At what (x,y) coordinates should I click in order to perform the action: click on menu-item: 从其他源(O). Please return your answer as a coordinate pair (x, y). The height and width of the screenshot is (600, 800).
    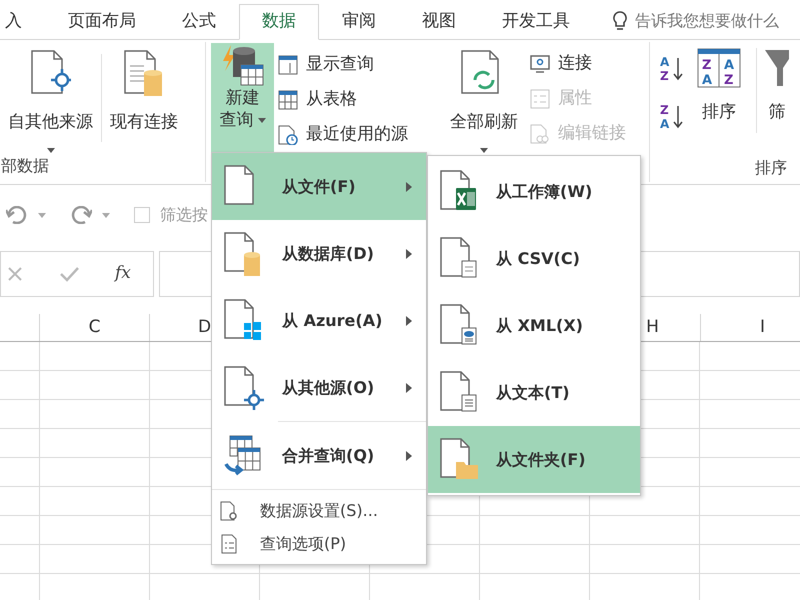
    Looking at the image, I should click on (319, 387).